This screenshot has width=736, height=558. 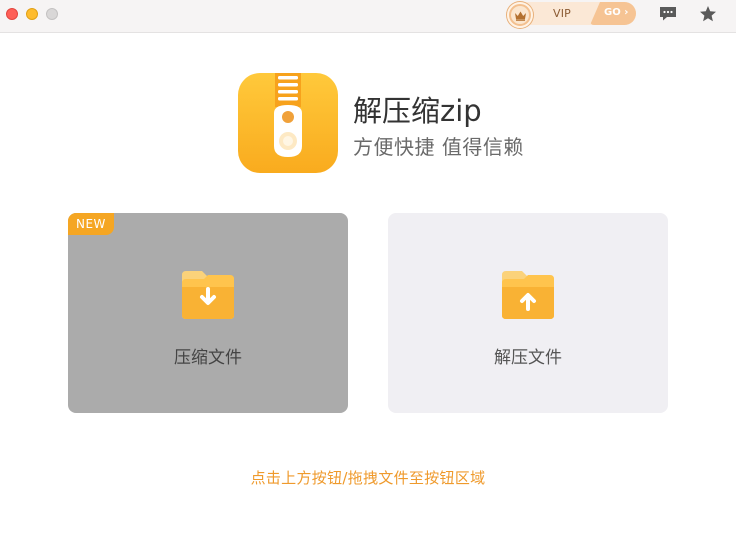 What do you see at coordinates (417, 111) in the screenshot?
I see `app-title: 解压缩zip` at bounding box center [417, 111].